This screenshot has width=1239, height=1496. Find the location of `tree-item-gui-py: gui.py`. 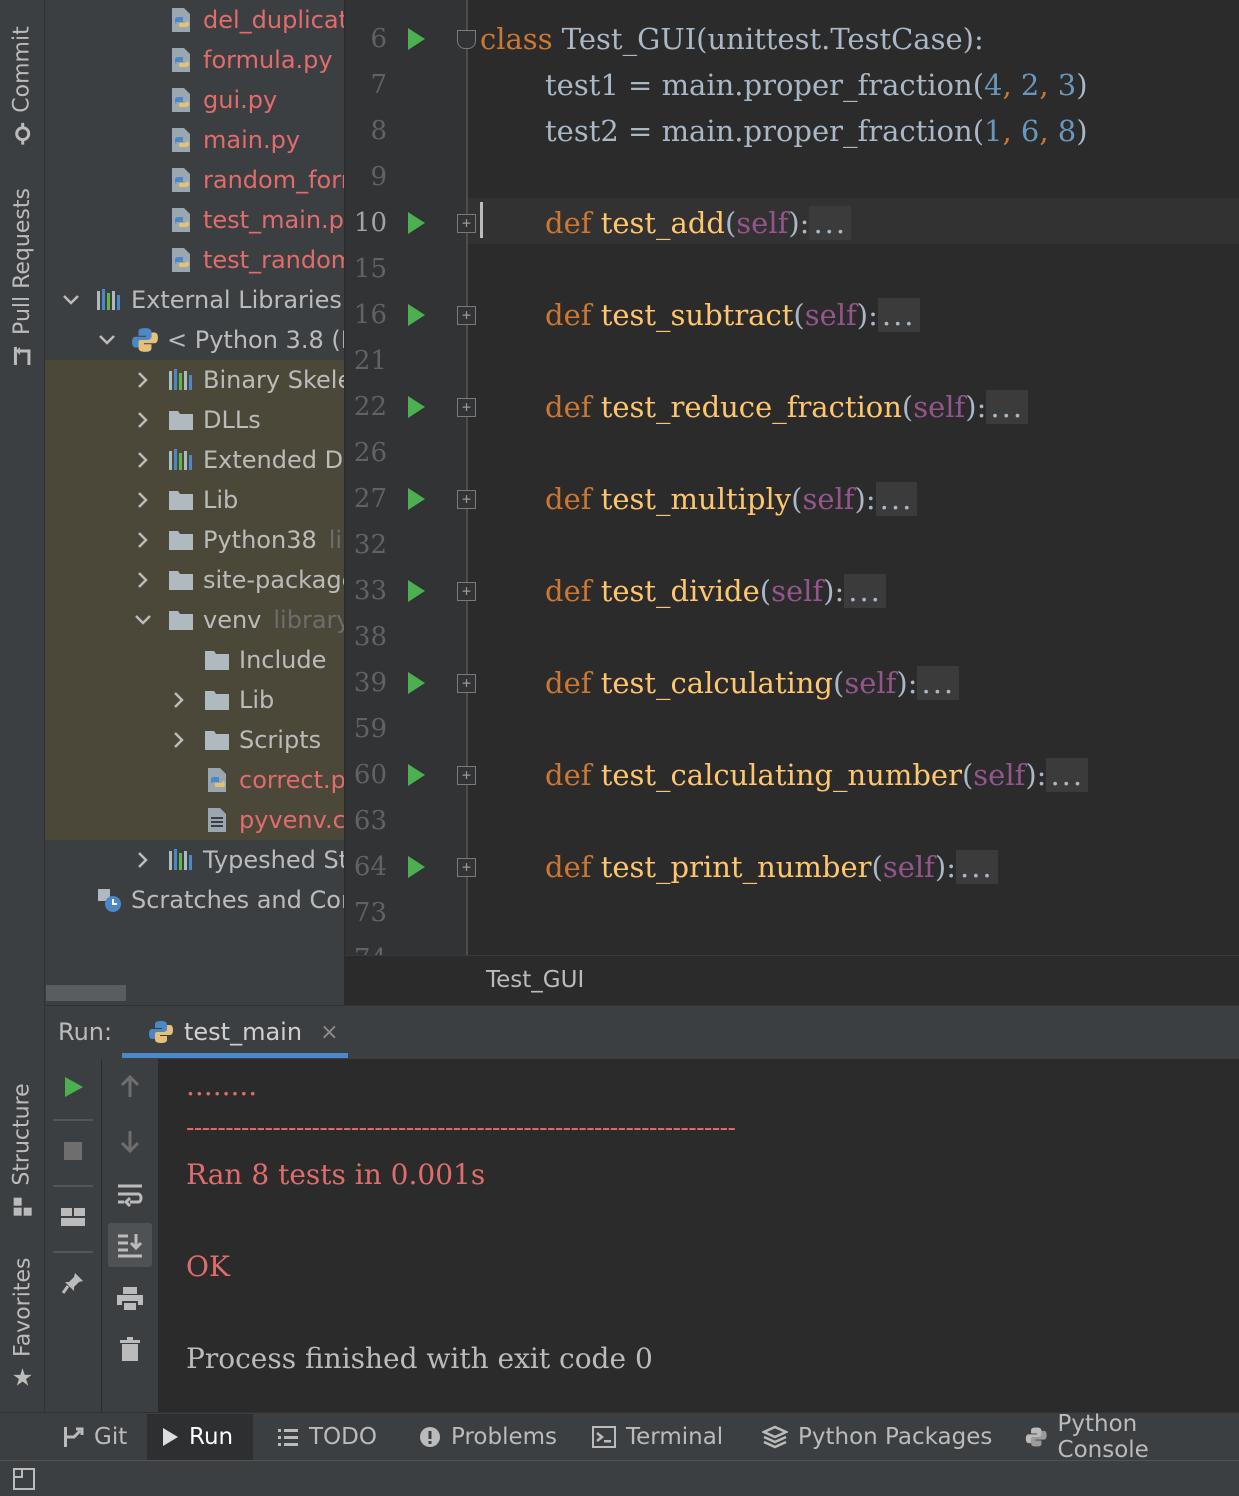

tree-item-gui-py: gui.py is located at coordinates (205, 100).